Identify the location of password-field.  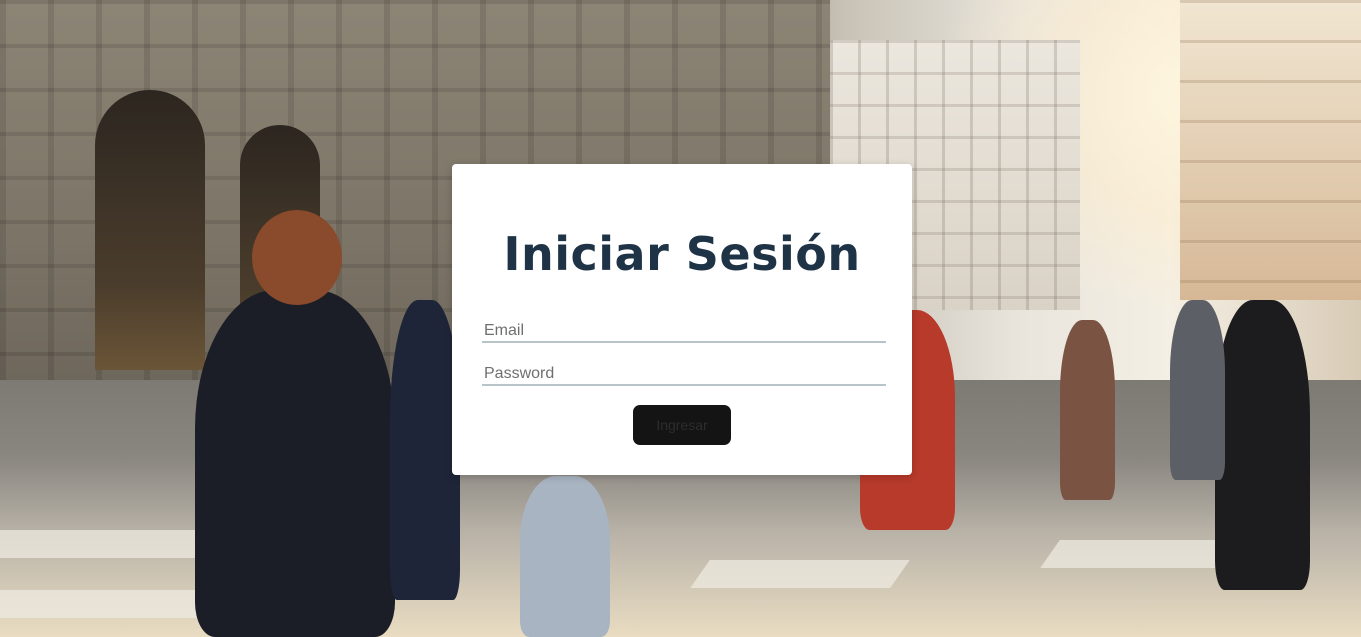
(684, 375).